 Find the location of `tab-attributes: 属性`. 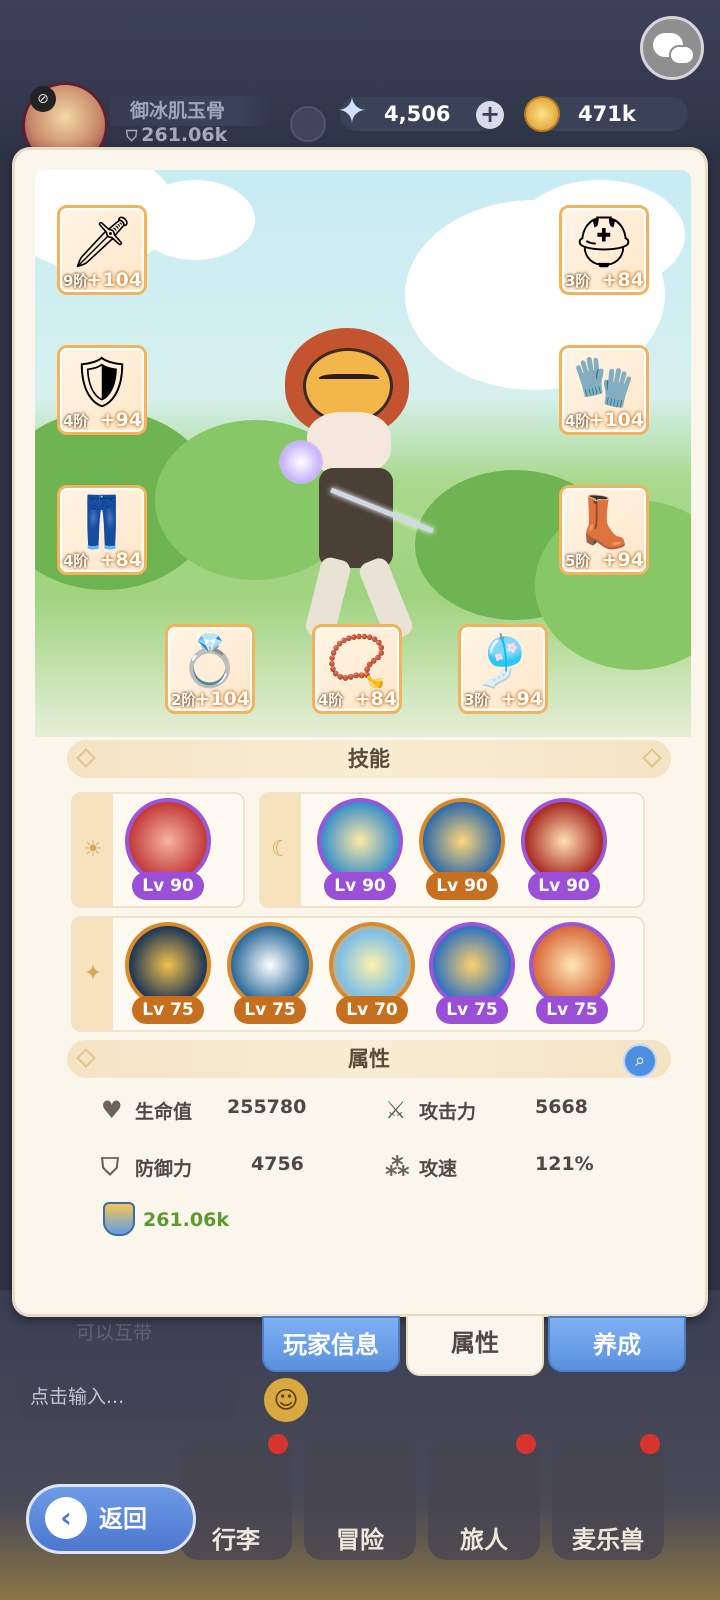

tab-attributes: 属性 is located at coordinates (475, 1345).